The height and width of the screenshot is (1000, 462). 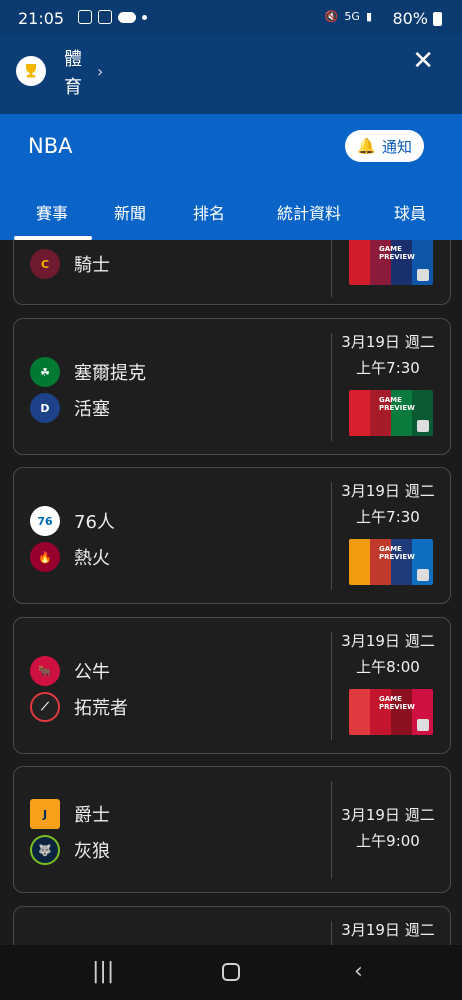 I want to click on mute-icon: 🔇, so click(x=331, y=16).